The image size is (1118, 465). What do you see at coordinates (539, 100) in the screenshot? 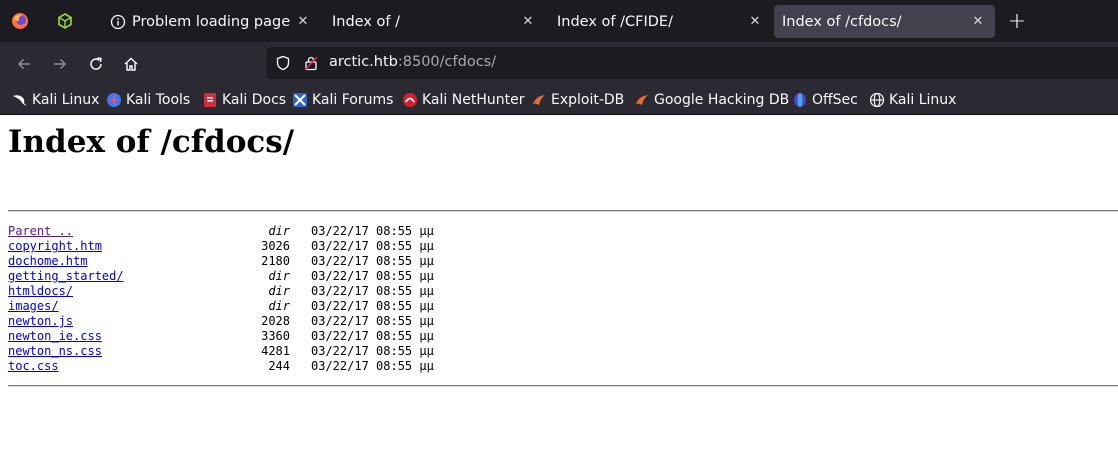
I see `exploit-db-icon` at bounding box center [539, 100].